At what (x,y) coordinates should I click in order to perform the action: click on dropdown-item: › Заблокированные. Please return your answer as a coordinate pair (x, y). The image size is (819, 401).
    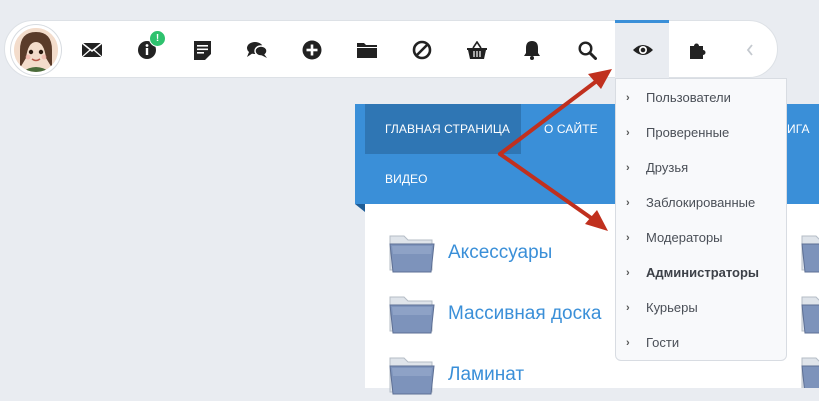
    Looking at the image, I should click on (701, 202).